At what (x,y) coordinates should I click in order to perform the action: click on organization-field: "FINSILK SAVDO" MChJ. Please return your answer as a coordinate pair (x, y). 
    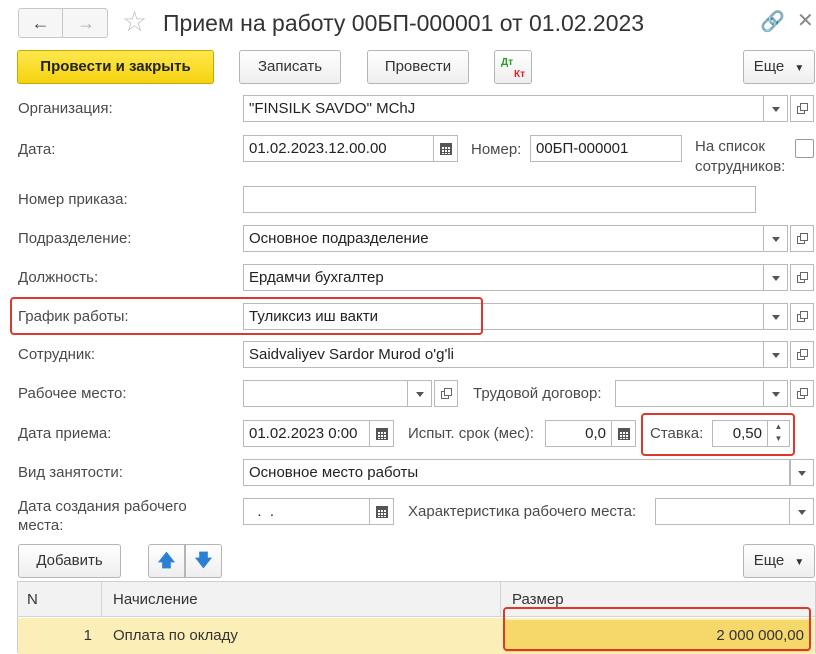
    Looking at the image, I should click on (503, 108).